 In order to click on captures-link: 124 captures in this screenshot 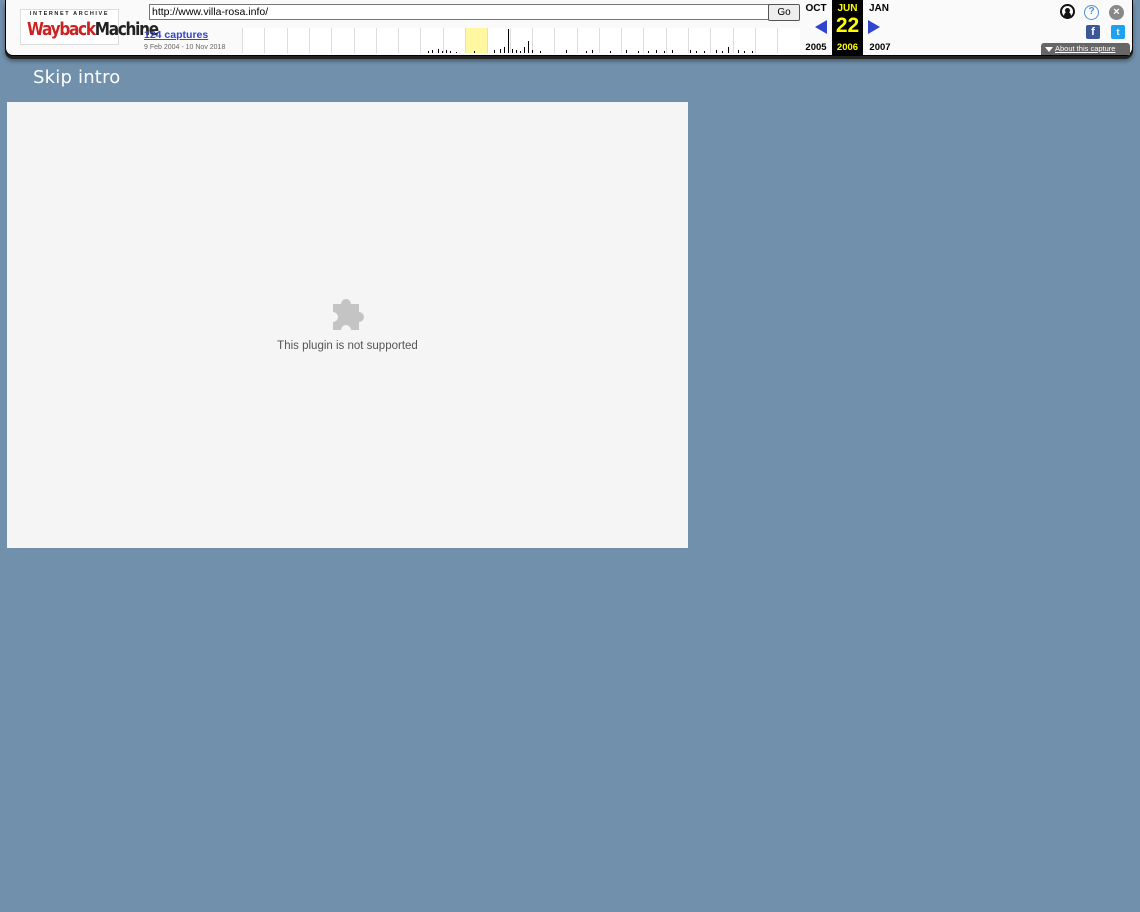, I will do `click(176, 35)`.